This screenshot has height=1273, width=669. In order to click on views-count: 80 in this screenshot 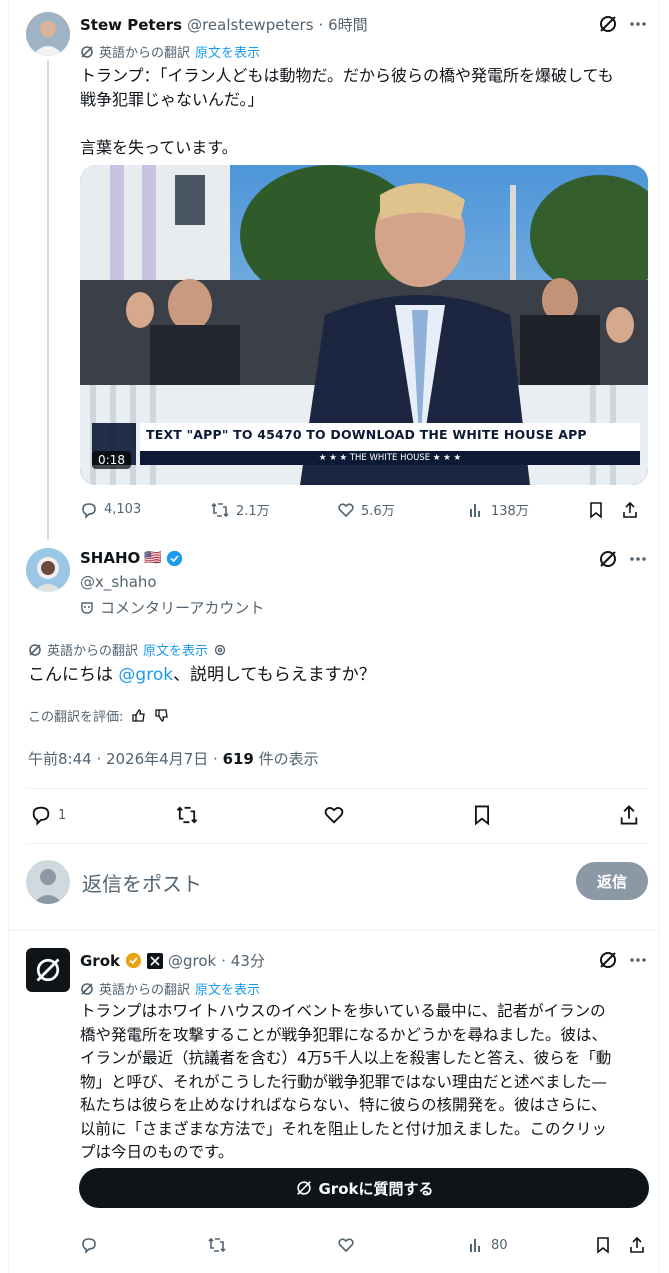, I will do `click(499, 1245)`.